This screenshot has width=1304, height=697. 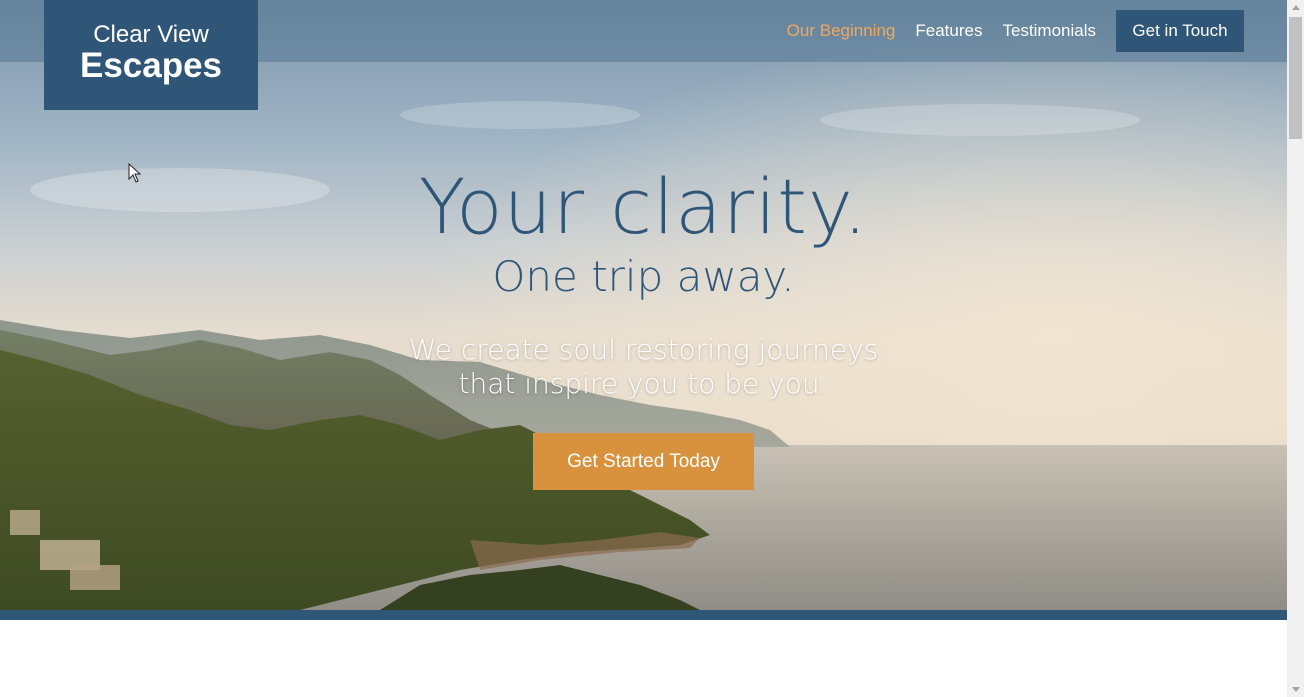 I want to click on hero-title: Your clarity., so click(x=643, y=206).